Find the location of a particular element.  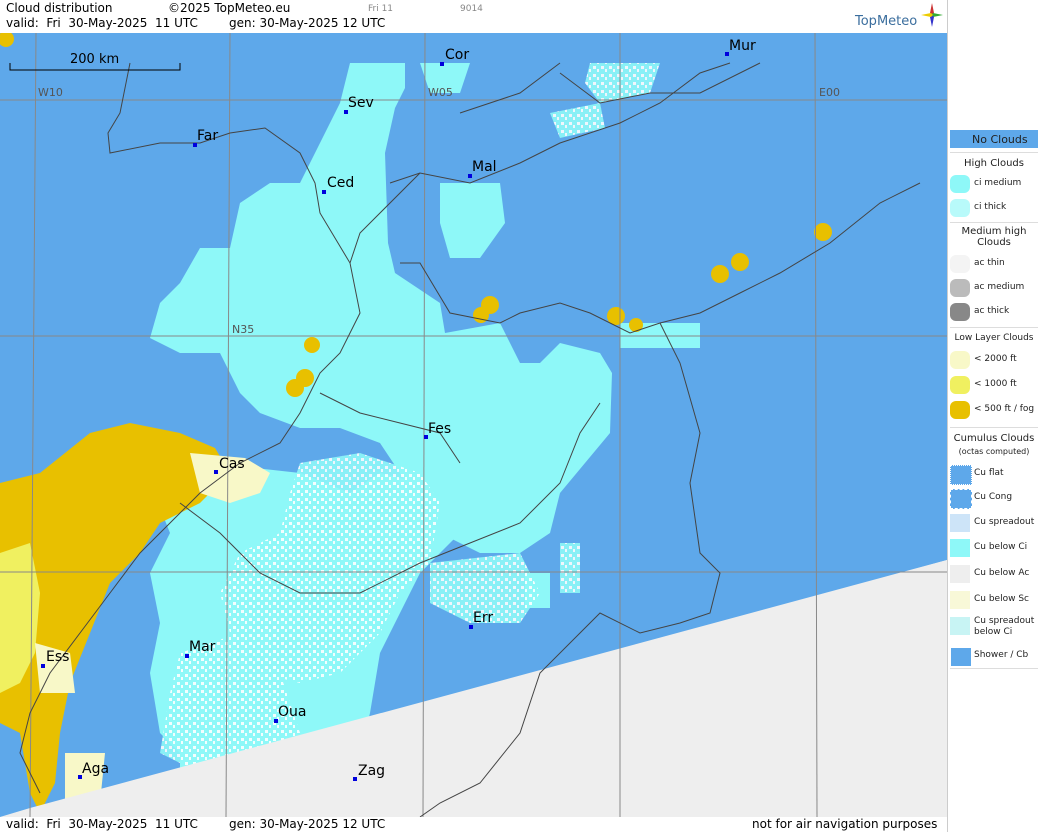

legend-label: Cu below Sc is located at coordinates (1001, 599).